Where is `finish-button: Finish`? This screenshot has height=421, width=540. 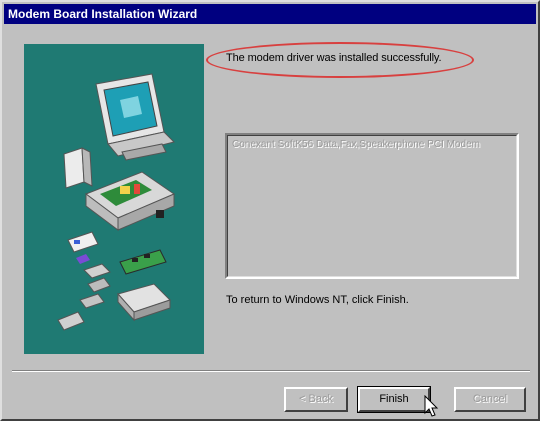 finish-button: Finish is located at coordinates (394, 399).